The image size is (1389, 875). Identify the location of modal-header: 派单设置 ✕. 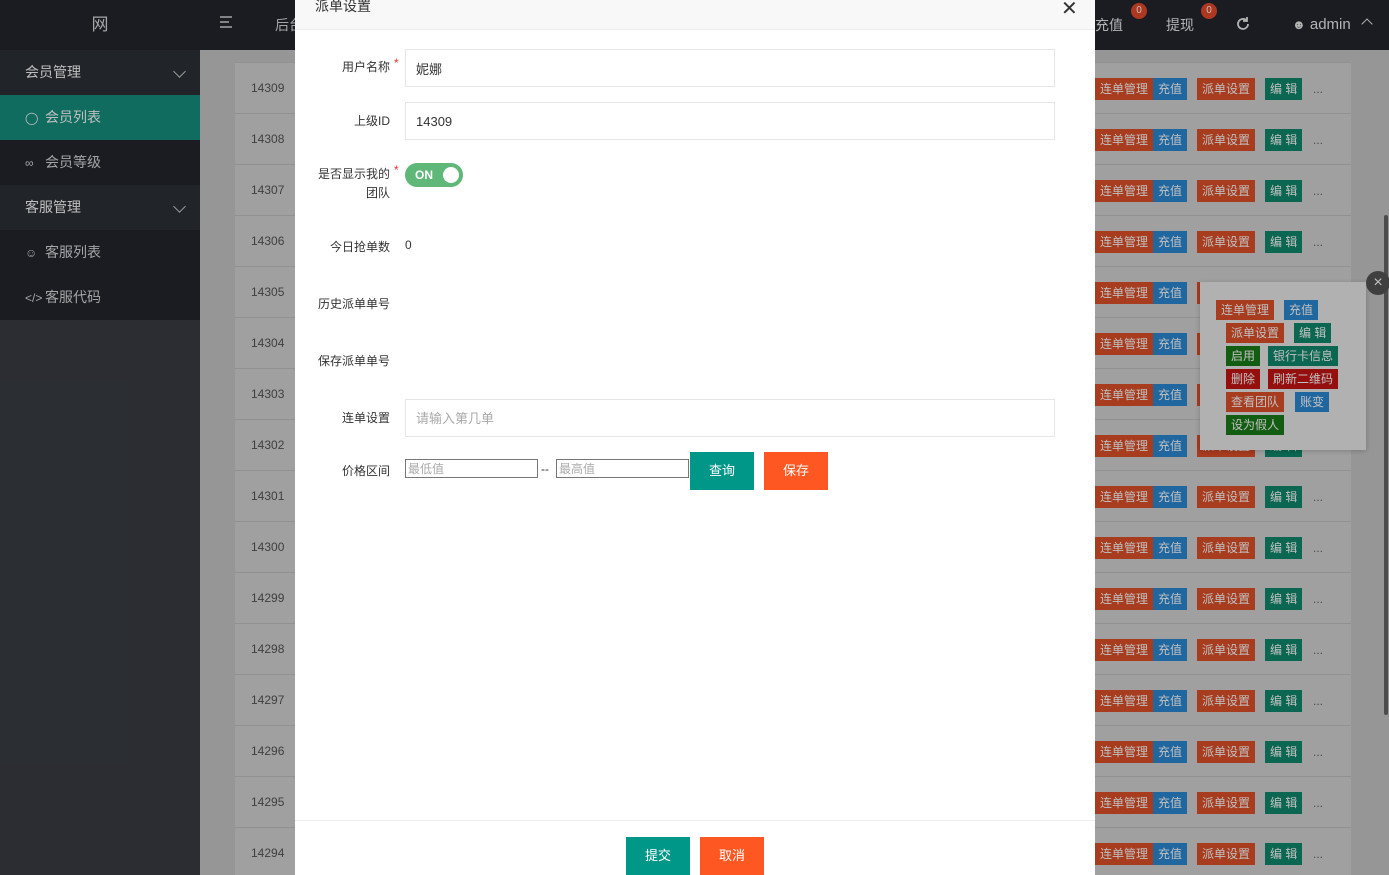
(695, 15).